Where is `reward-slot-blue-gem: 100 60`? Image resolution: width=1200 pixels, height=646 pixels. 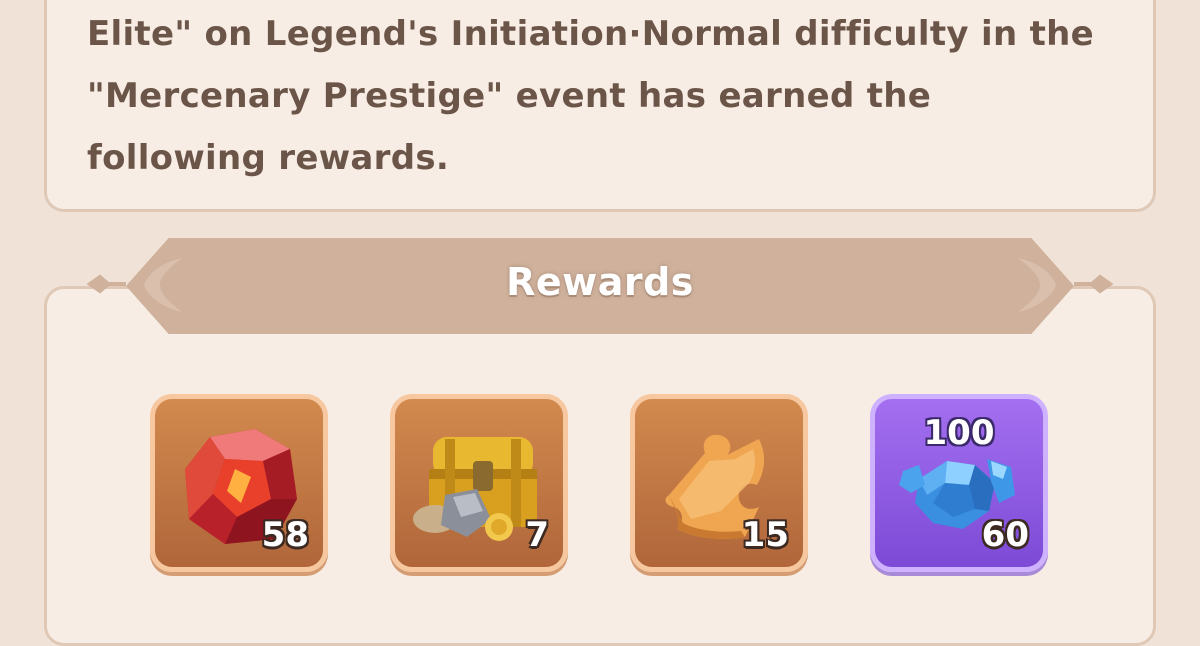
reward-slot-blue-gem: 100 60 is located at coordinates (959, 483).